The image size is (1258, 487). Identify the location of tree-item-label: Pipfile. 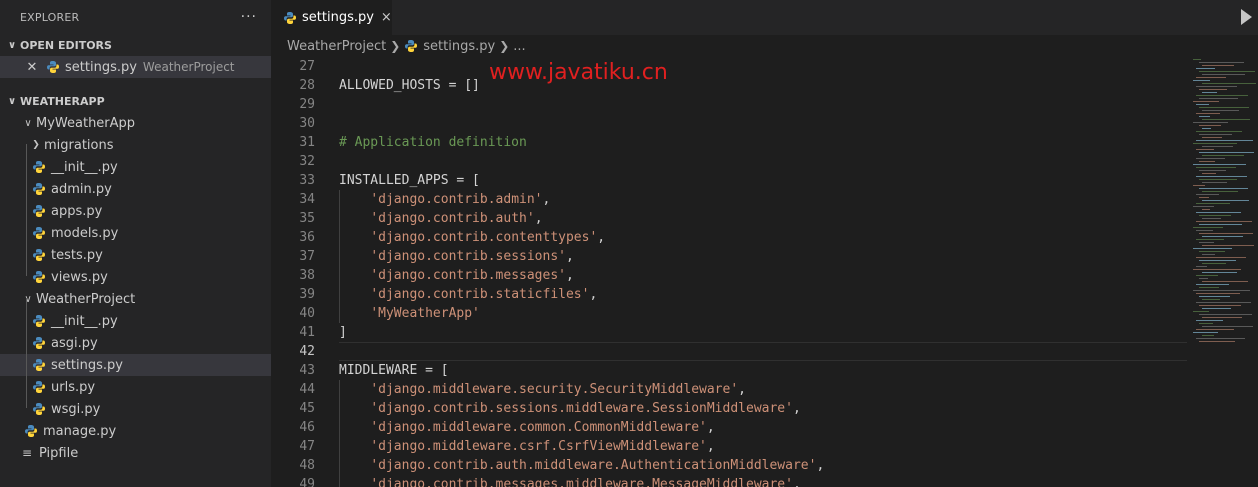
(59, 453).